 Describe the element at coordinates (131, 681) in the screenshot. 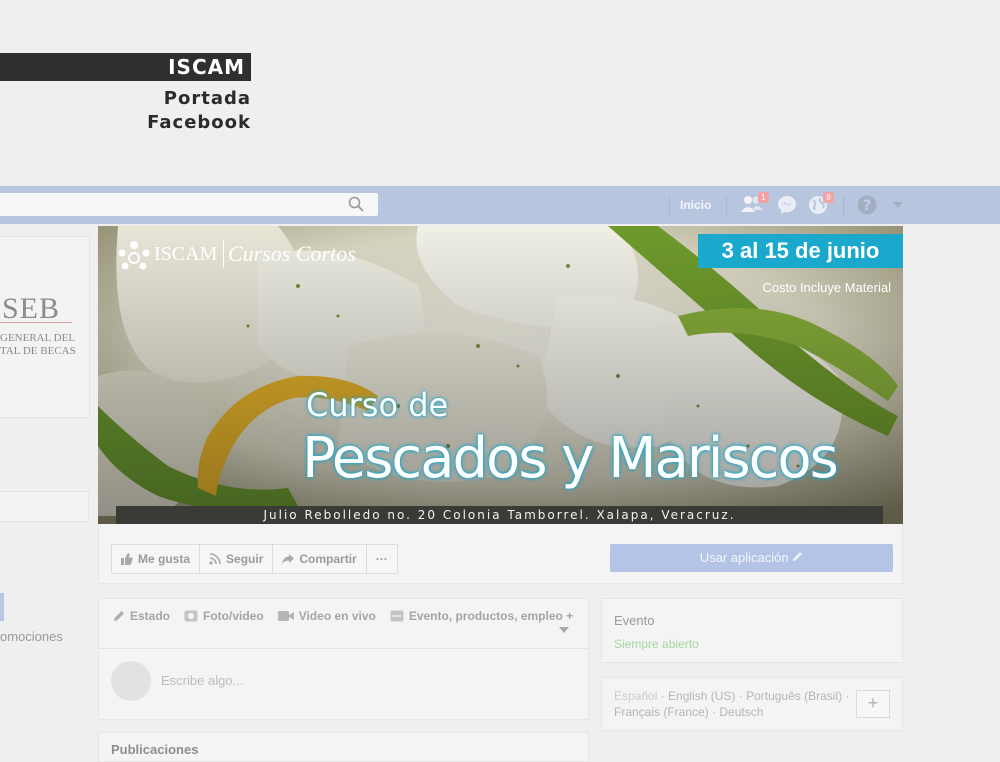

I see `avatar` at that location.